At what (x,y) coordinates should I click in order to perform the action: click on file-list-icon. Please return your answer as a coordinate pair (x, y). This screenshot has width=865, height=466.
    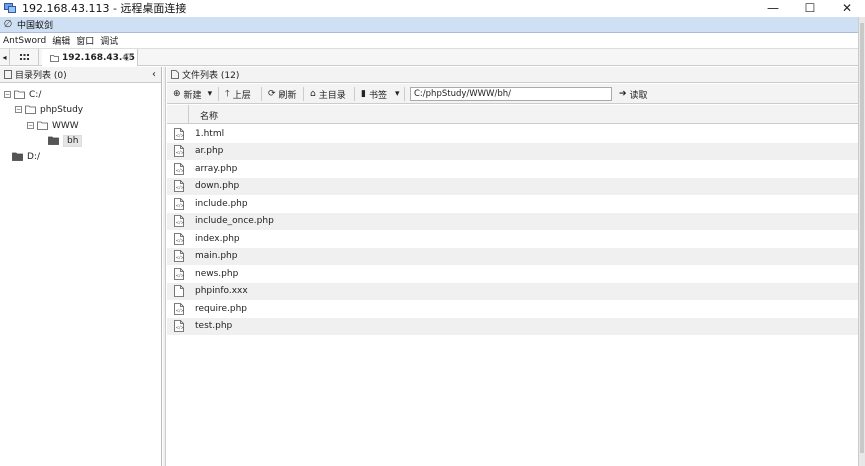
    Looking at the image, I should click on (175, 74).